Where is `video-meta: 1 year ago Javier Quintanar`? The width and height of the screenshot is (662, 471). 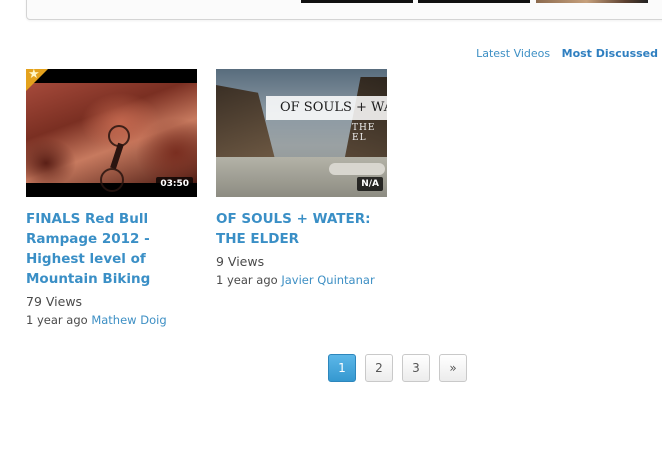 video-meta: 1 year ago Javier Quintanar is located at coordinates (303, 280).